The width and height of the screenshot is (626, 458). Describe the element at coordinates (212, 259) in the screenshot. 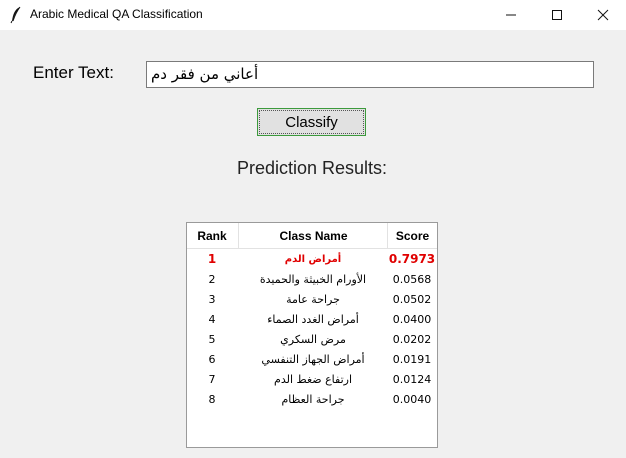

I see `rank-cell: 1` at that location.